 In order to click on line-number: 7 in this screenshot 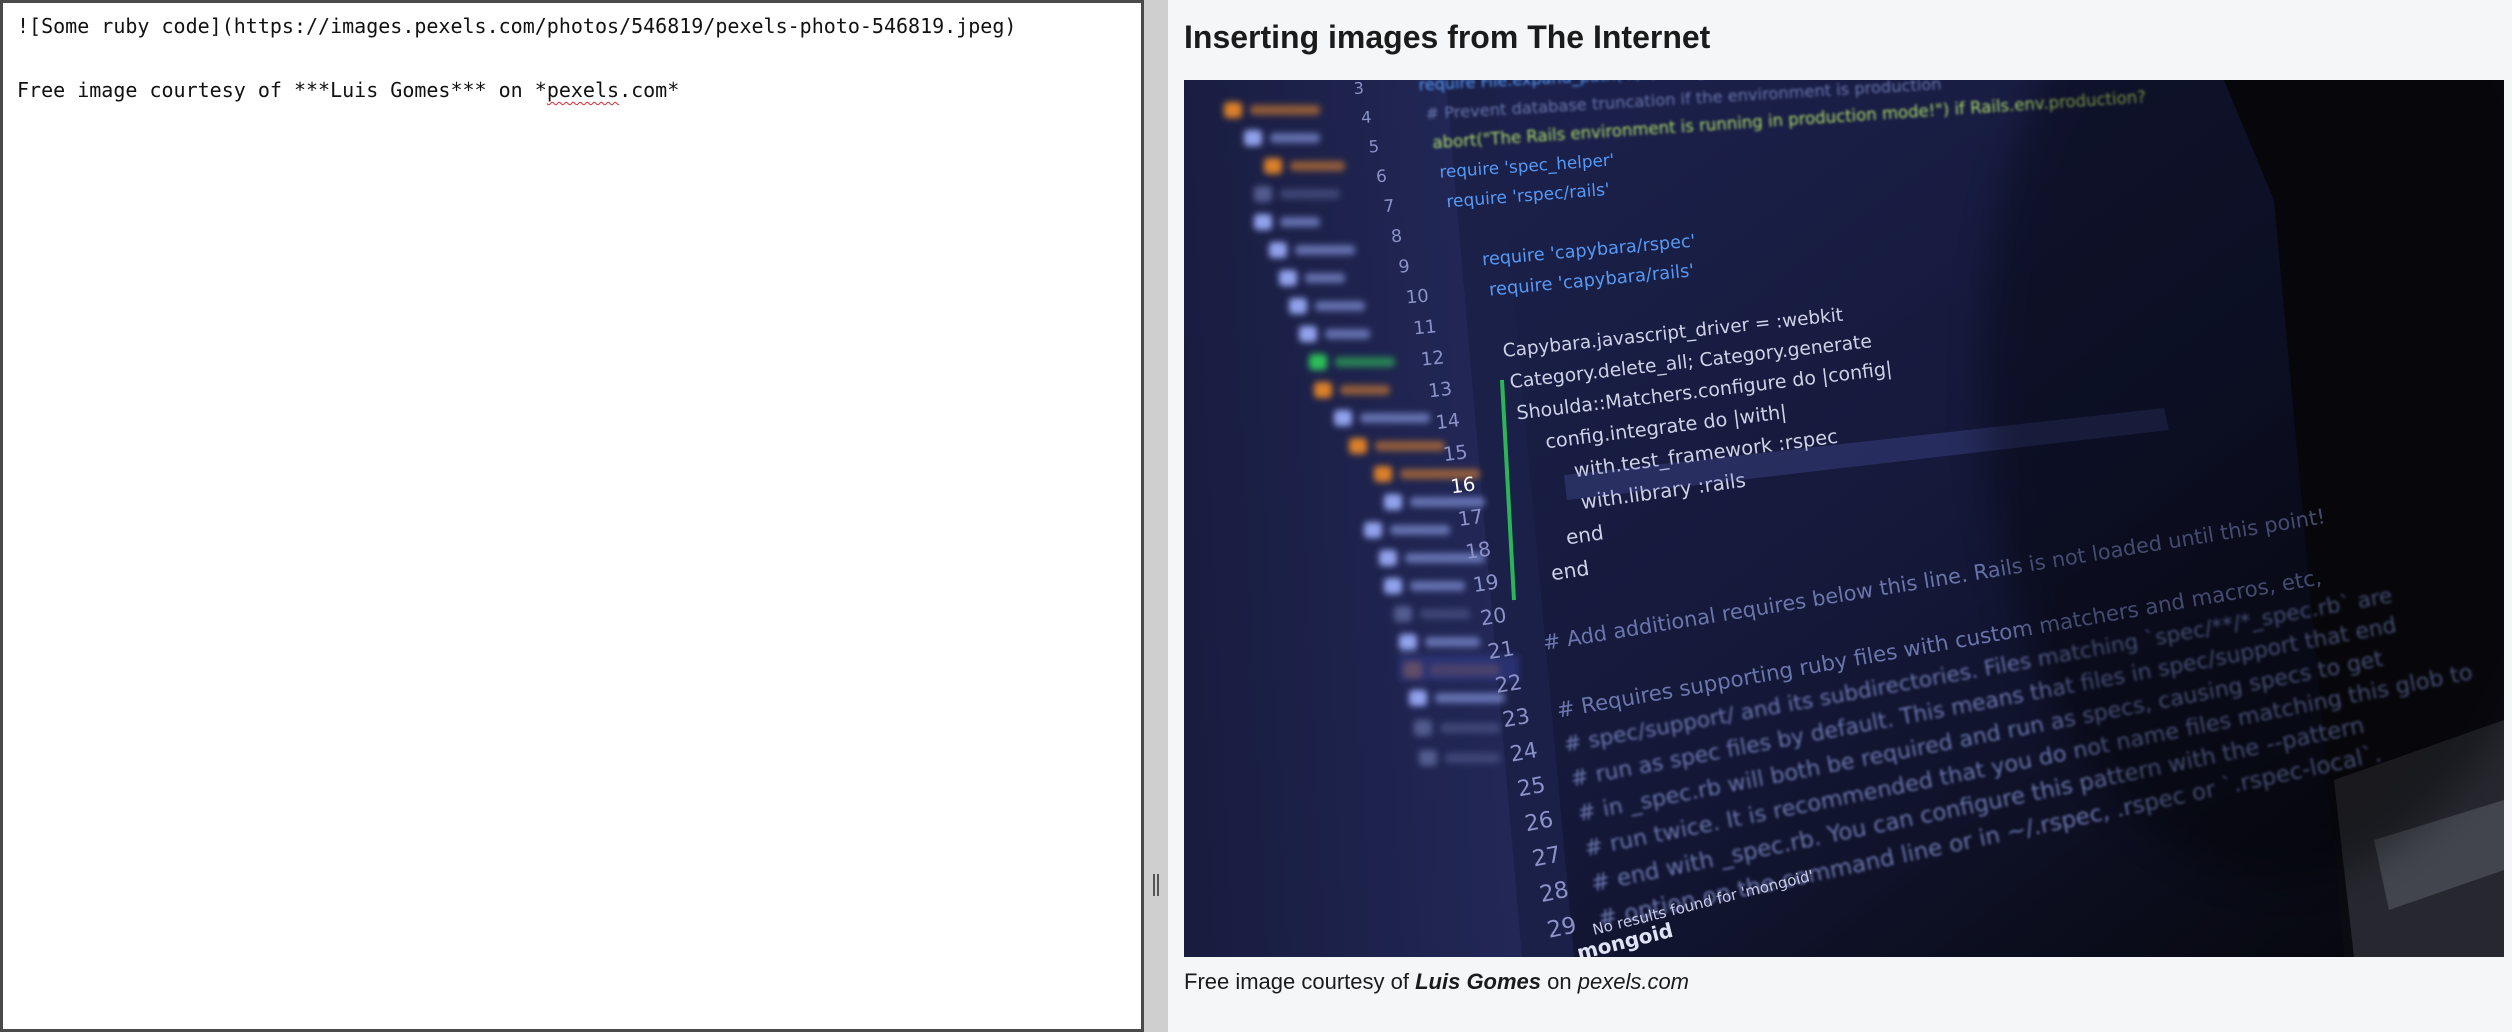, I will do `click(1389, 206)`.